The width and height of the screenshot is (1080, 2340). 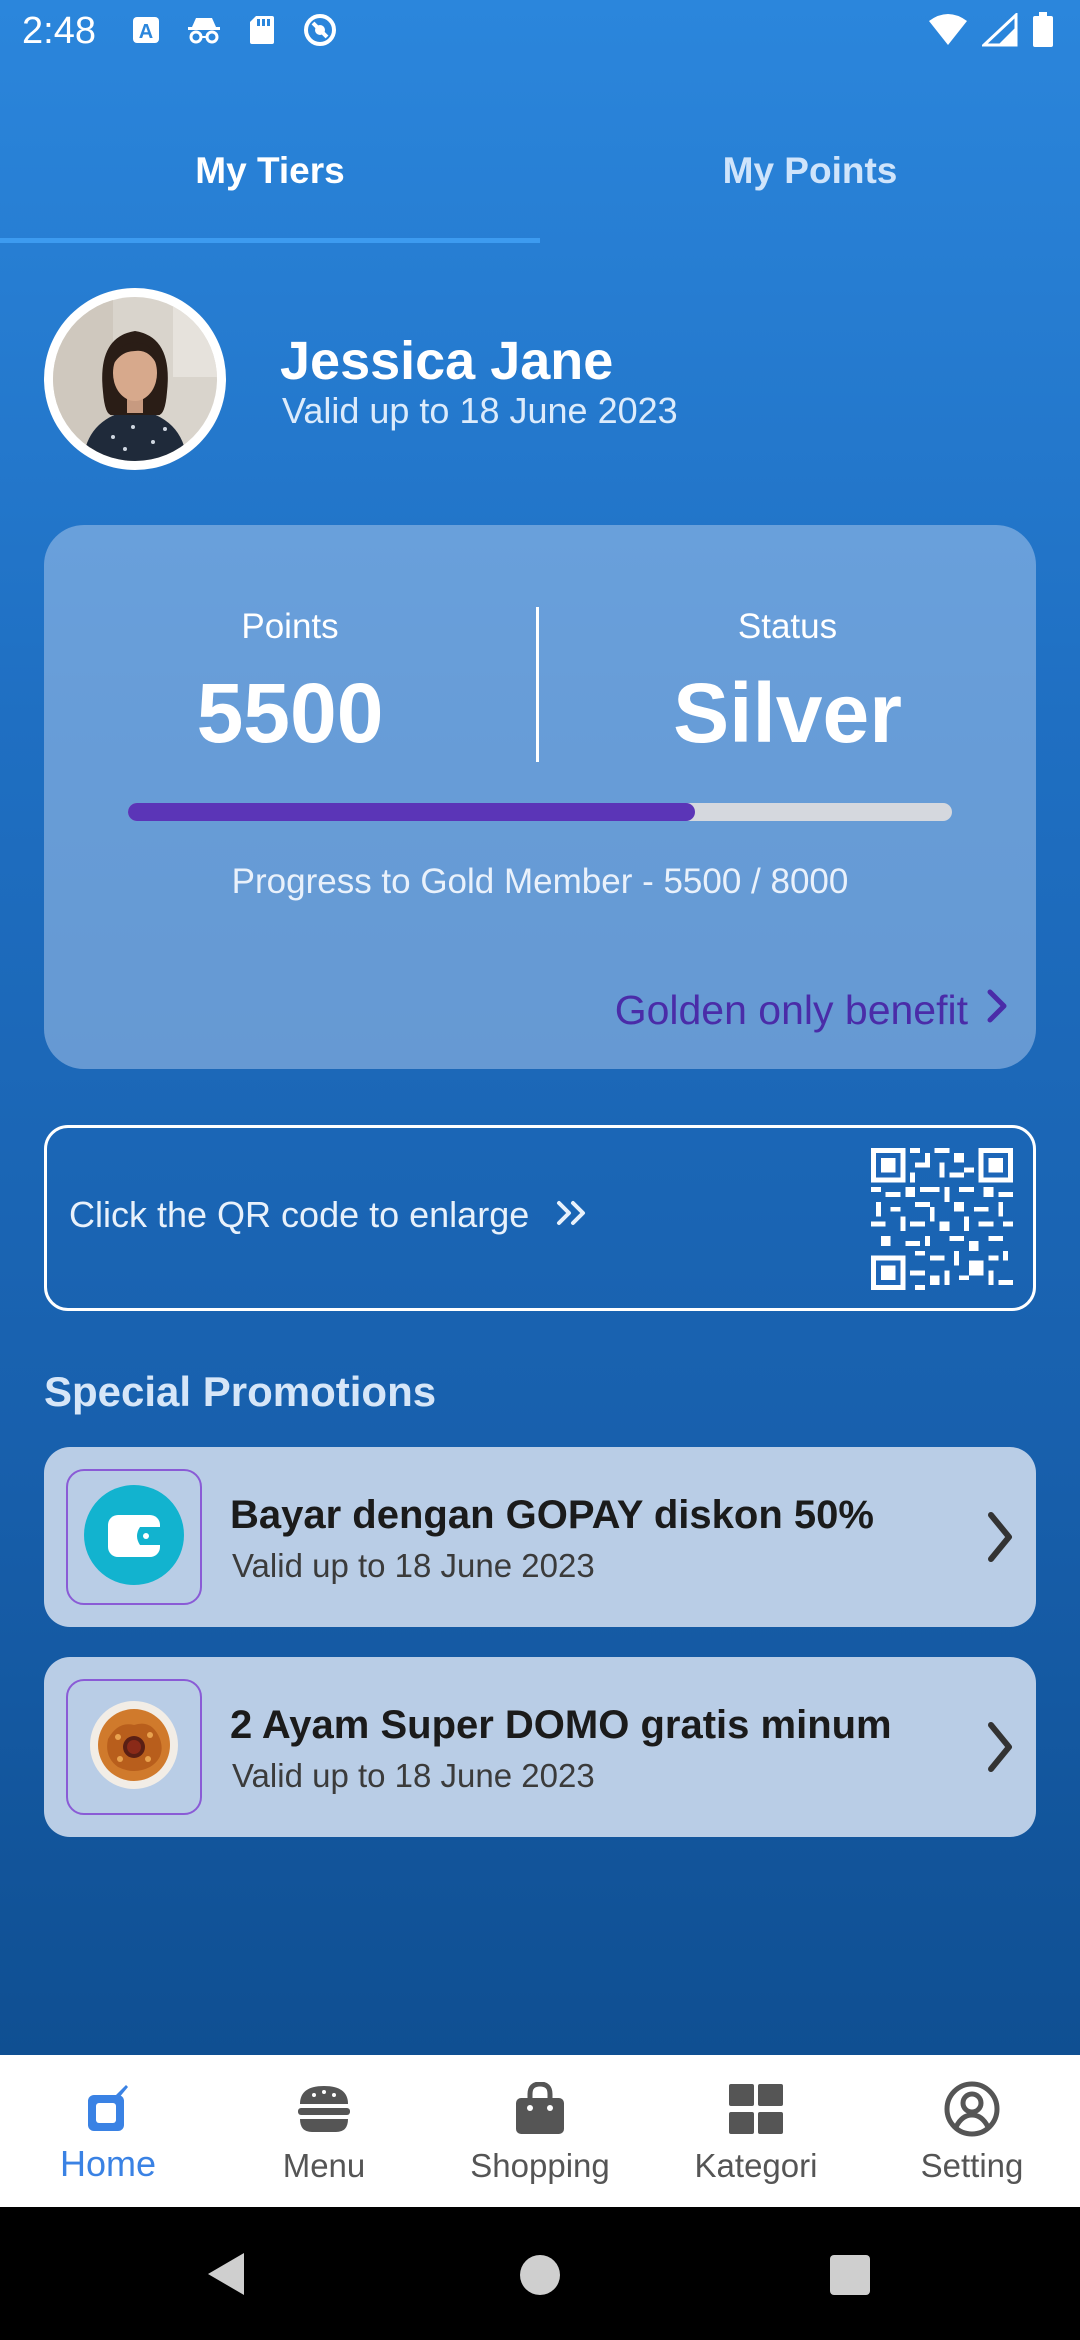 What do you see at coordinates (972, 2165) in the screenshot?
I see `nav-label: Setting` at bounding box center [972, 2165].